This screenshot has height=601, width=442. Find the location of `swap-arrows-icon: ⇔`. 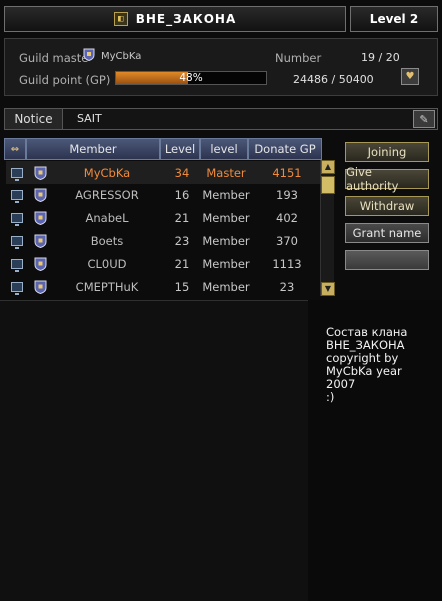

swap-arrows-icon: ⇔ is located at coordinates (15, 149).